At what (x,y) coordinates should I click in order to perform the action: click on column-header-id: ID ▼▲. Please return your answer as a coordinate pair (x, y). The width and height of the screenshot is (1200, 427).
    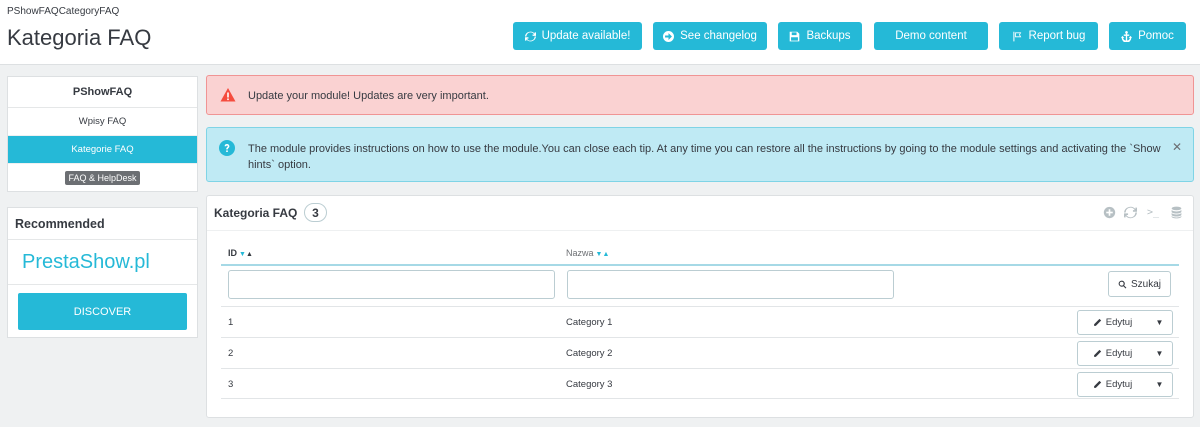
    Looking at the image, I should click on (240, 253).